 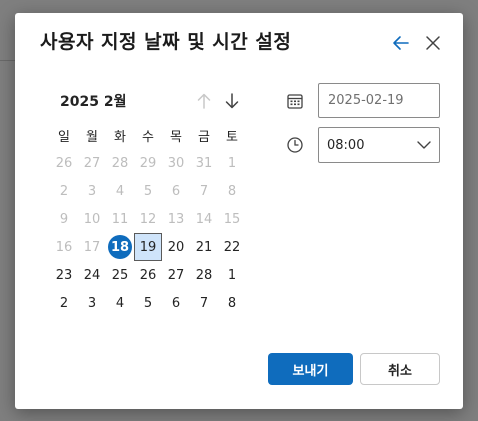 I want to click on calendar-day: 16, so click(x=64, y=247).